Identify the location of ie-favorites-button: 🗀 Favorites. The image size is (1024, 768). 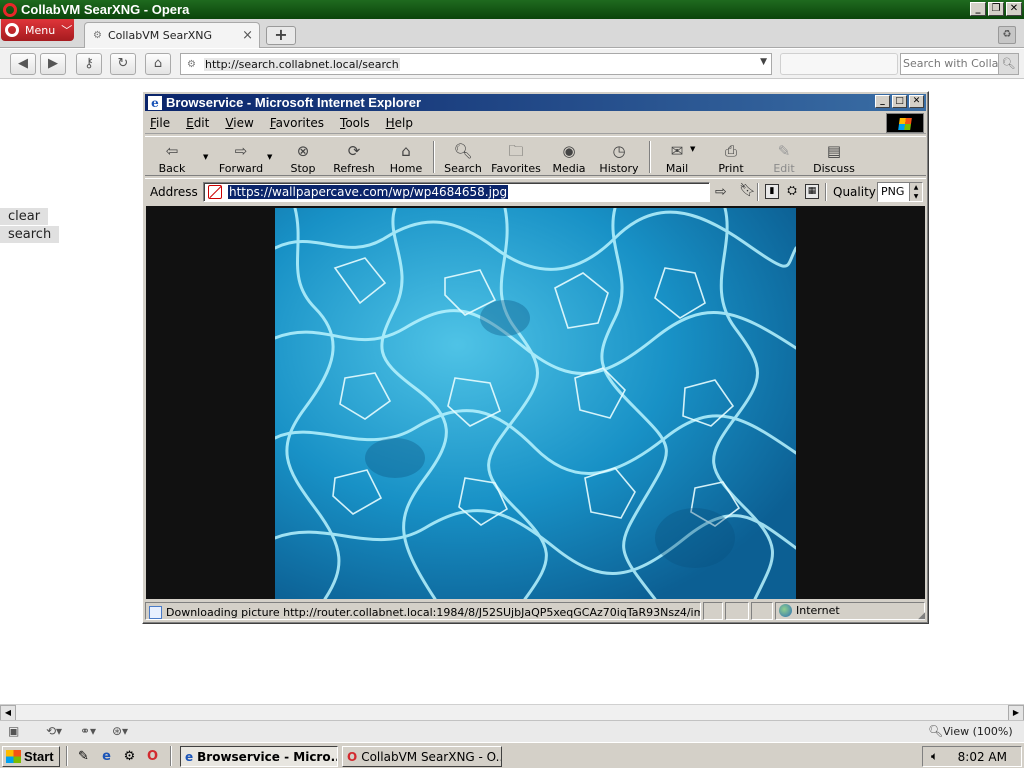
(516, 157).